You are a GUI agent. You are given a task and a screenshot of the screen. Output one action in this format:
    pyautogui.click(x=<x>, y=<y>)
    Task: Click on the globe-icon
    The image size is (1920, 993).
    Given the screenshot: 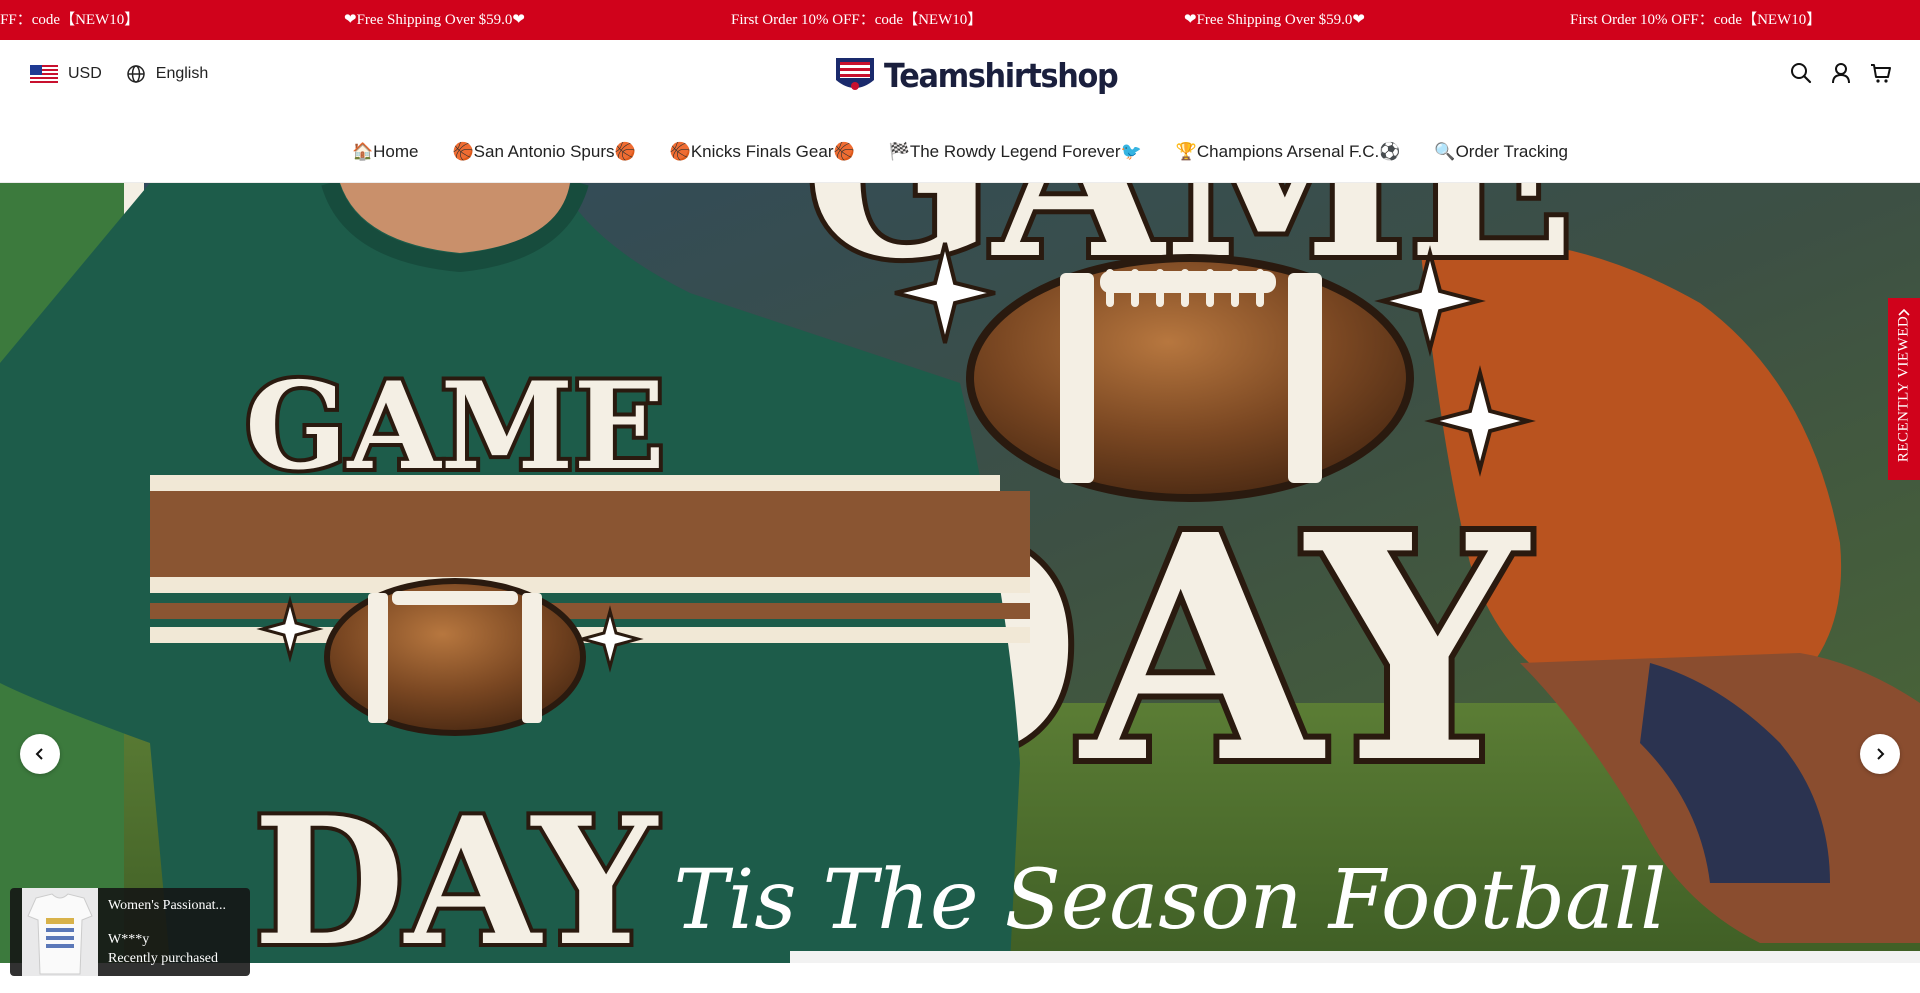 What is the action you would take?
    pyautogui.click(x=136, y=74)
    